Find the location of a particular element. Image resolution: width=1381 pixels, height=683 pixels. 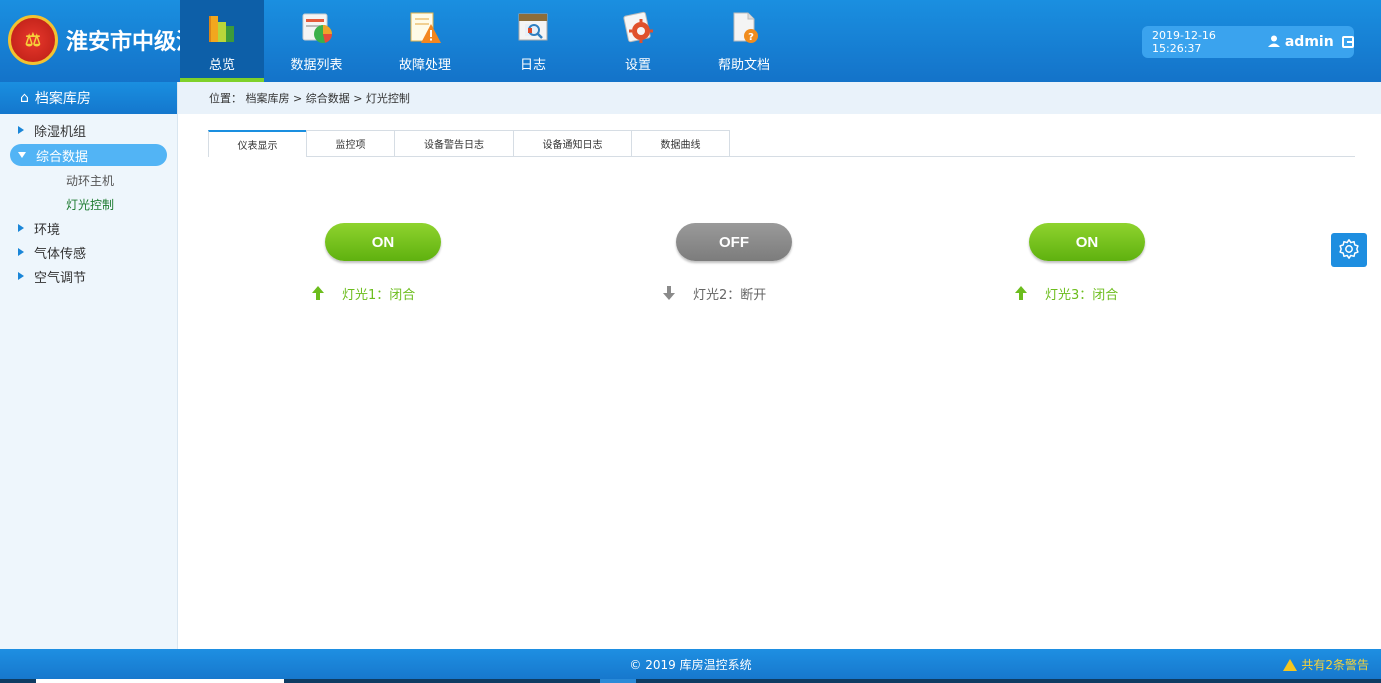

nav-help: ? 帮助文档 is located at coordinates (744, 41).